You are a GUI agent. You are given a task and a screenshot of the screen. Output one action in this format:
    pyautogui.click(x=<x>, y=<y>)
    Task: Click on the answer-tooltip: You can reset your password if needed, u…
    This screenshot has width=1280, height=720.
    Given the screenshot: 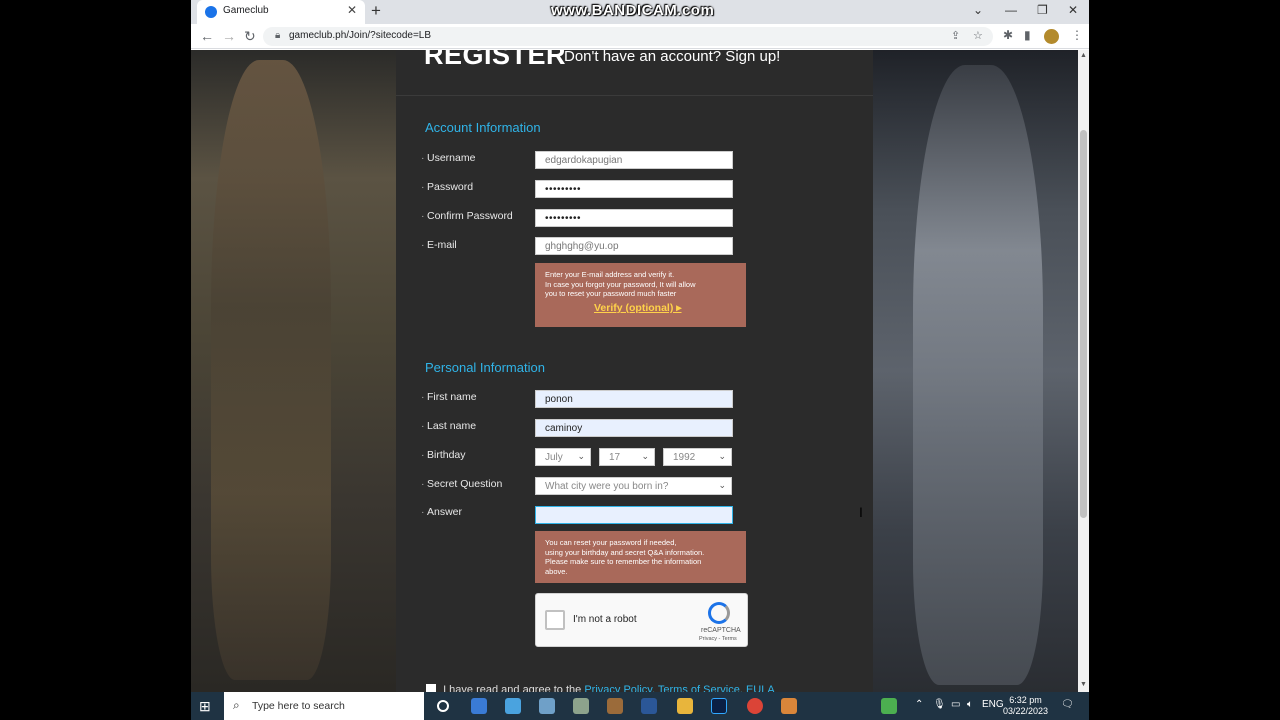 What is the action you would take?
    pyautogui.click(x=640, y=557)
    